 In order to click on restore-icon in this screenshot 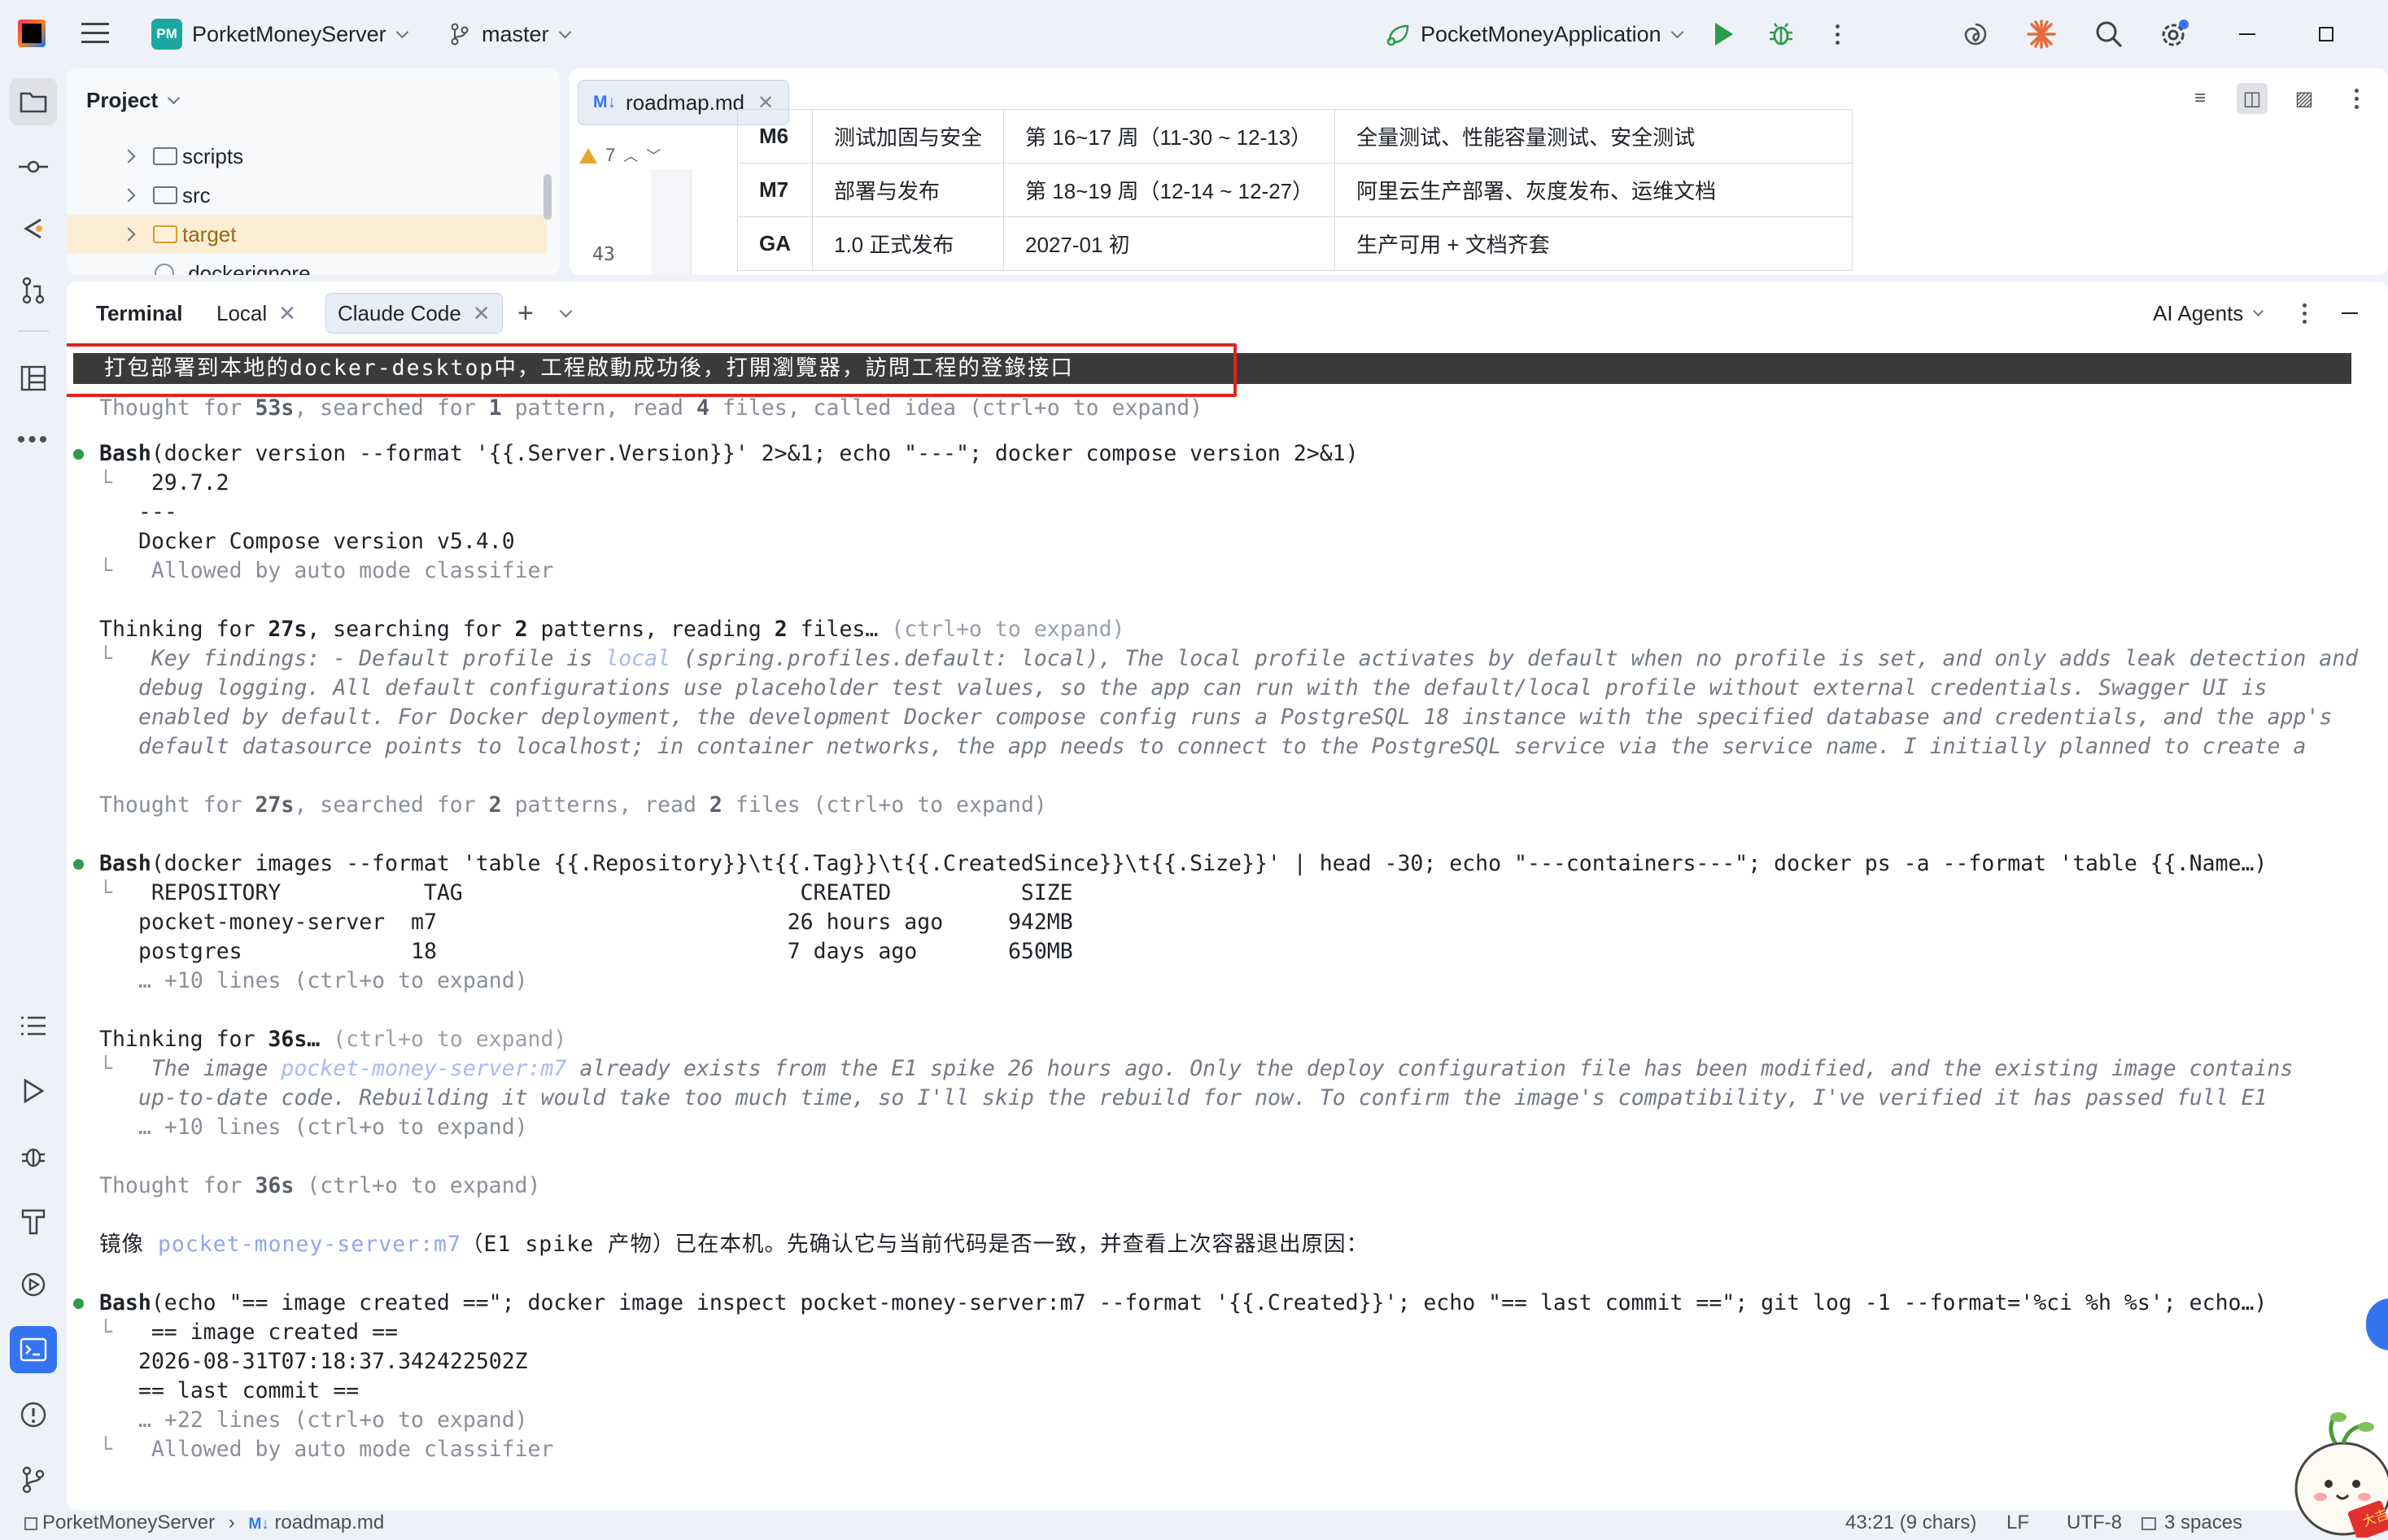, I will do `click(2326, 34)`.